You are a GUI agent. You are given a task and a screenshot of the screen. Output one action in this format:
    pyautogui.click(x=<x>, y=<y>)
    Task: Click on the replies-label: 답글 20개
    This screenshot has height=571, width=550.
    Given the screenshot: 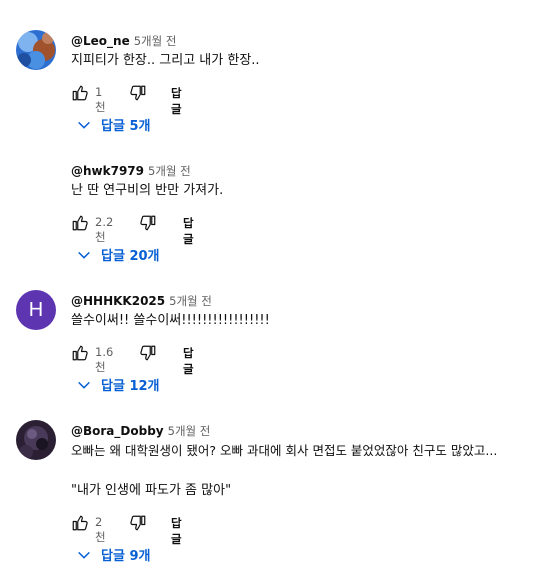 What is the action you would take?
    pyautogui.click(x=130, y=256)
    